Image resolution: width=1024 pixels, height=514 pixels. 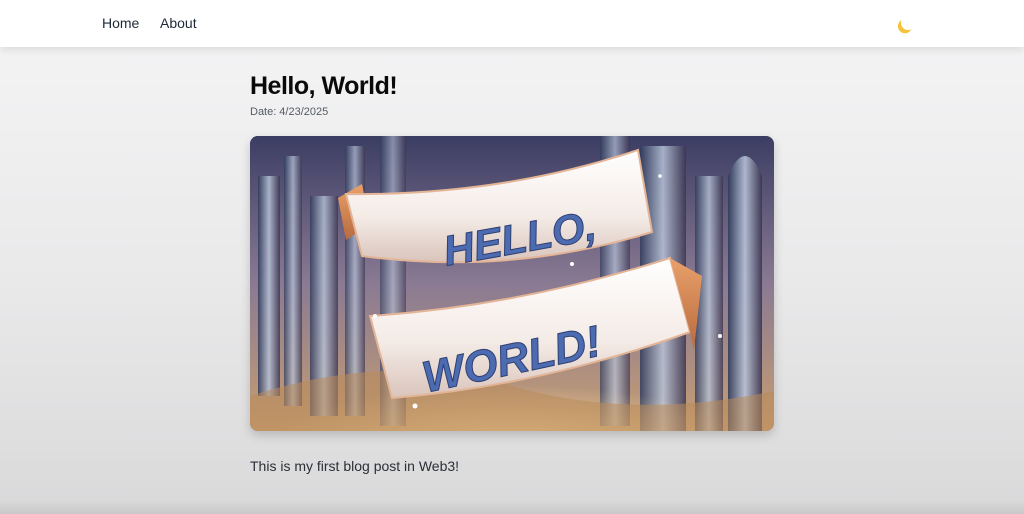 What do you see at coordinates (178, 23) in the screenshot?
I see `nav-about-link: About` at bounding box center [178, 23].